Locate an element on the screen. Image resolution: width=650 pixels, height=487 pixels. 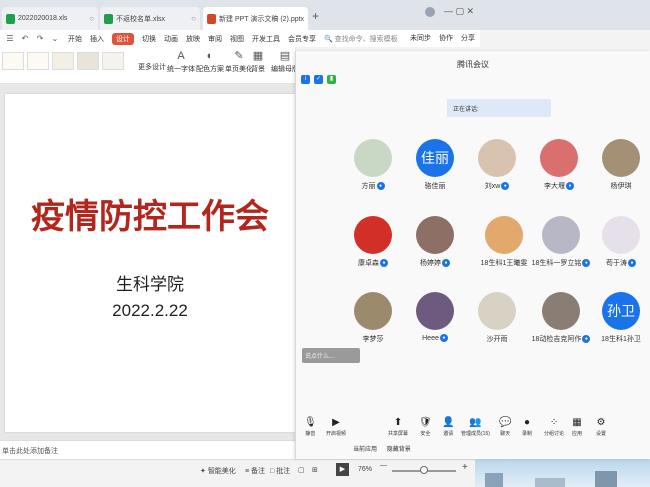
menu-slideshow: 放映 is located at coordinates (193, 39).